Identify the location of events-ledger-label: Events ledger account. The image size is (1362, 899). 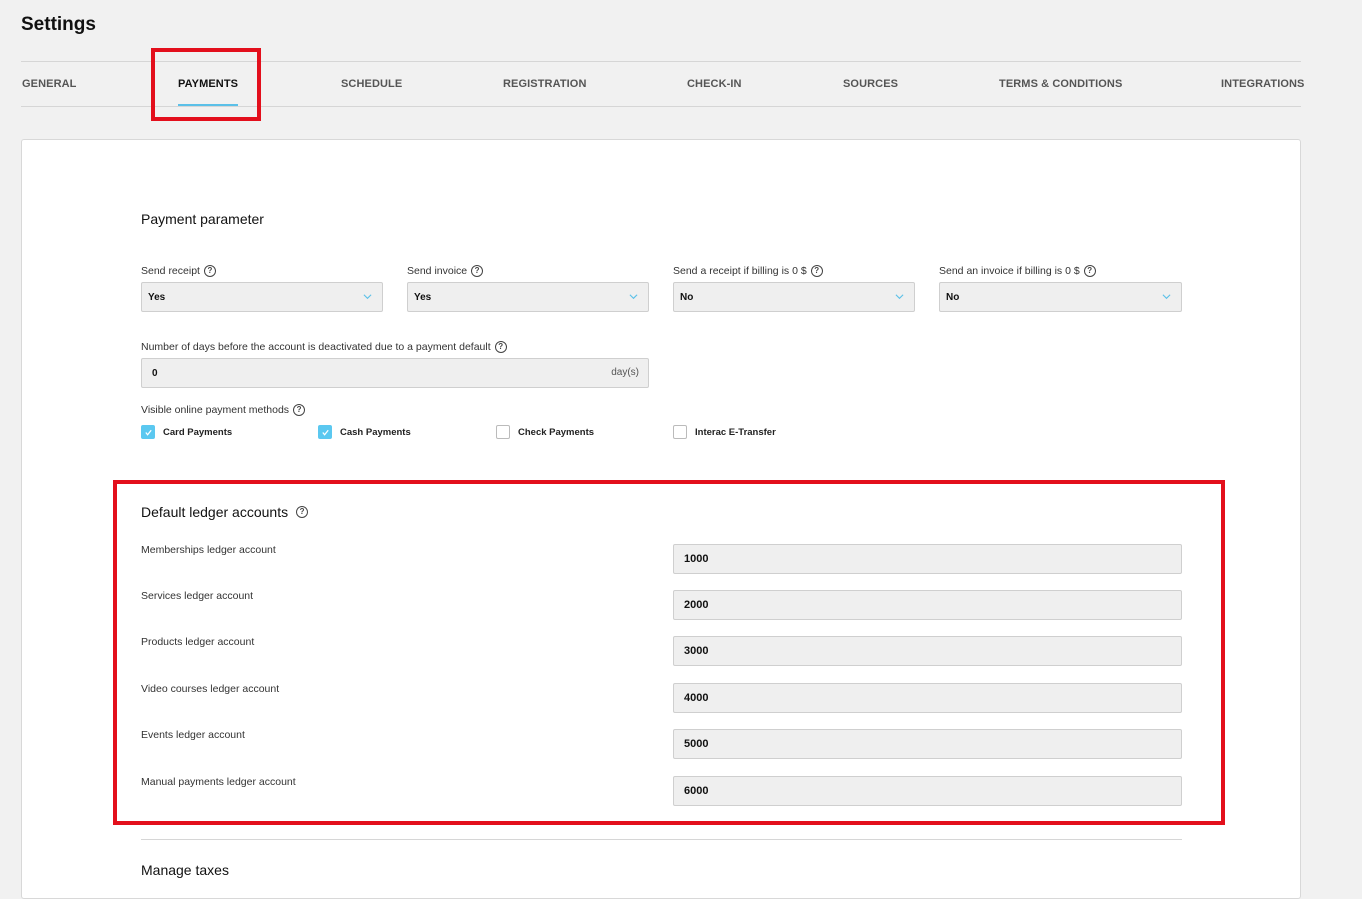
(193, 735).